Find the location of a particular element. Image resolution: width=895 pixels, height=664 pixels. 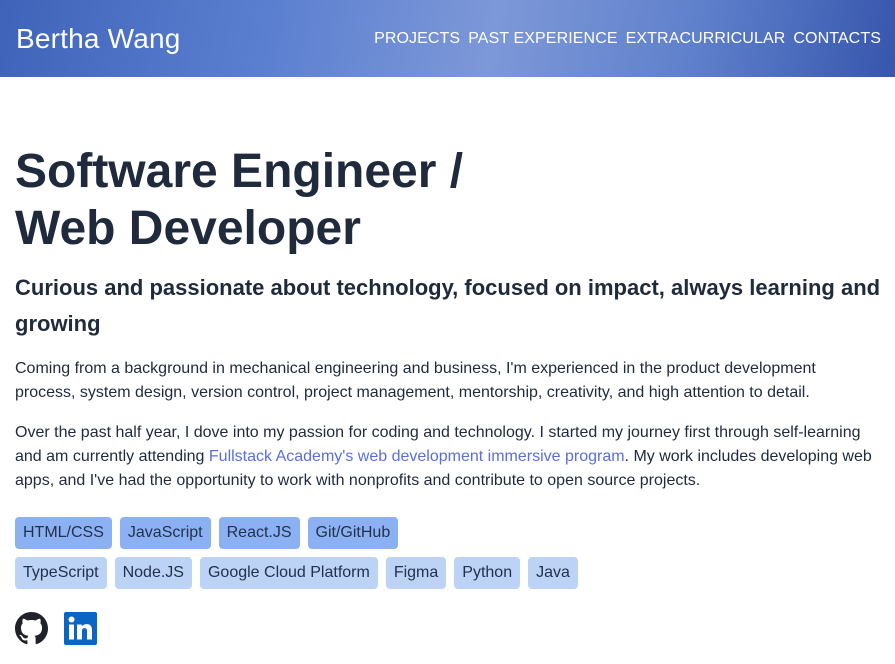

title-line-2: Web Developer is located at coordinates (188, 228).